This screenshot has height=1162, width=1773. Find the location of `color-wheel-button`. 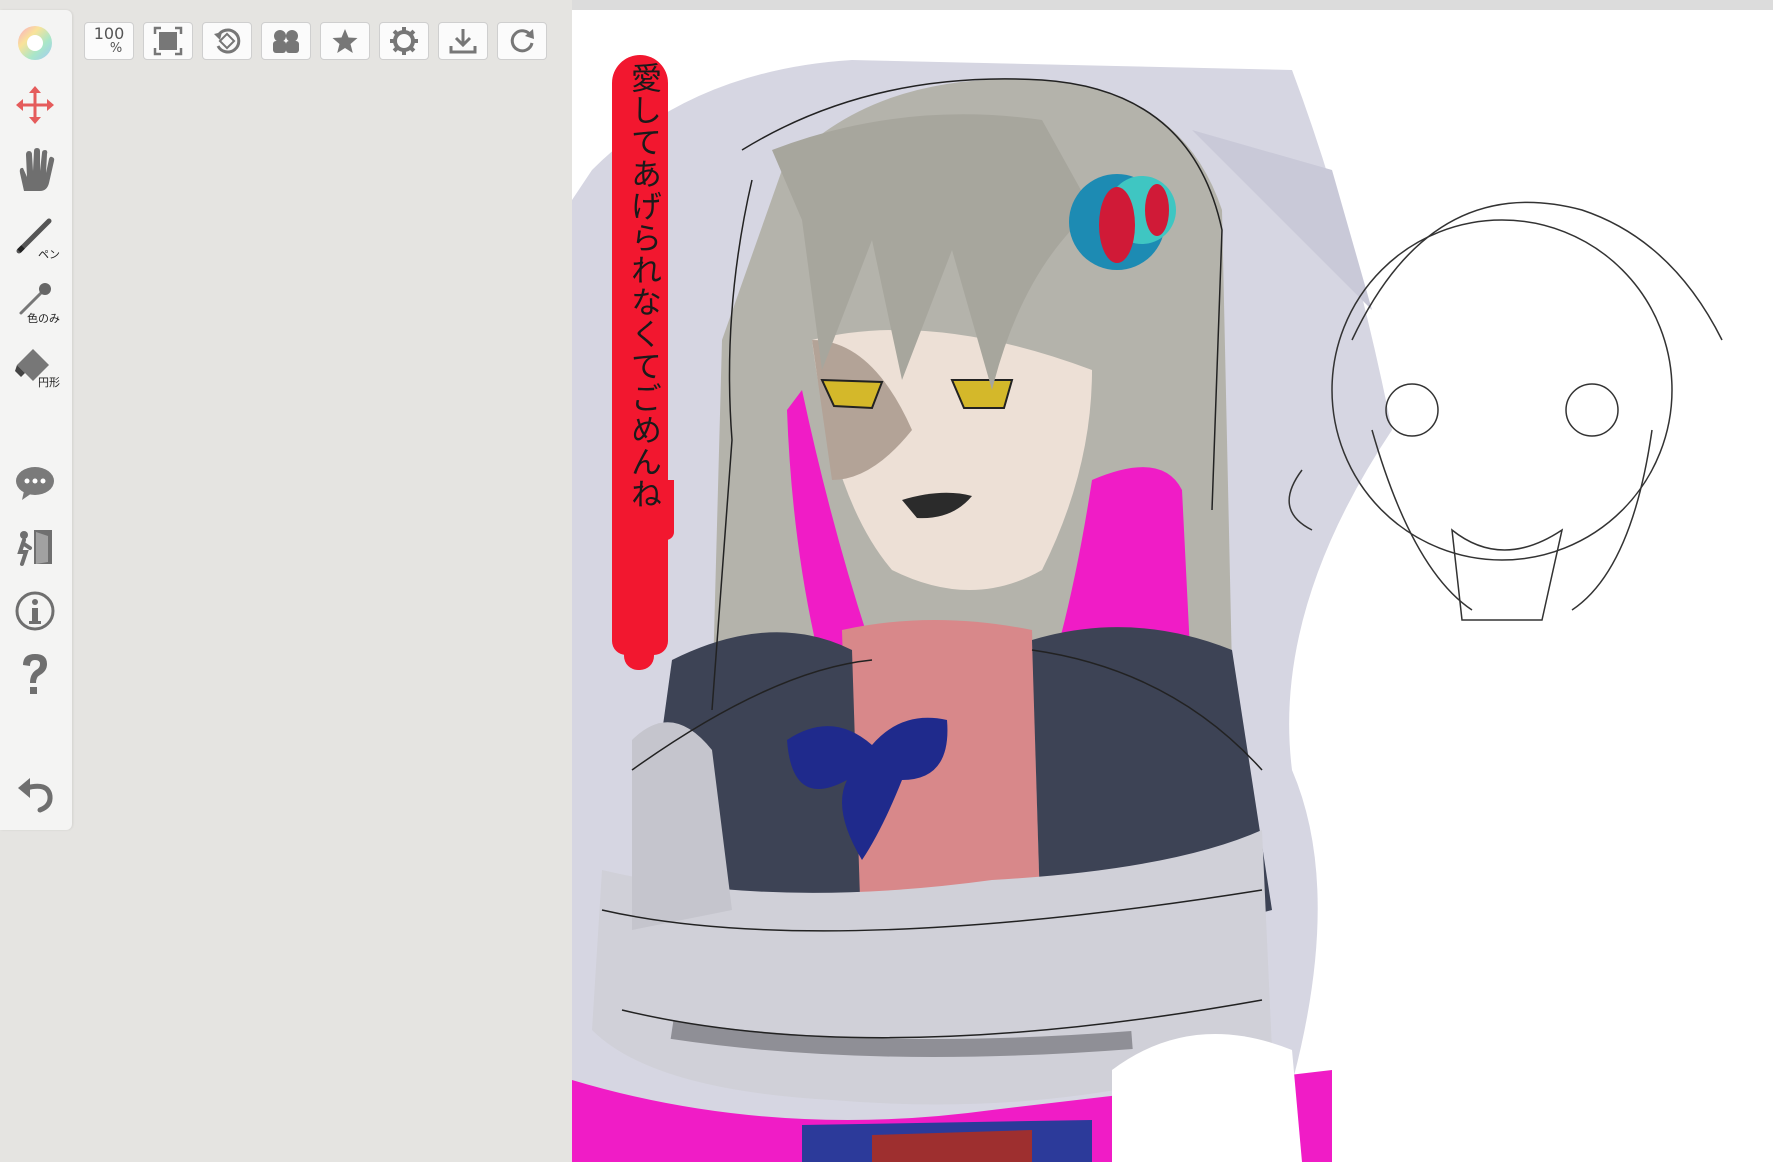

color-wheel-button is located at coordinates (35, 43).